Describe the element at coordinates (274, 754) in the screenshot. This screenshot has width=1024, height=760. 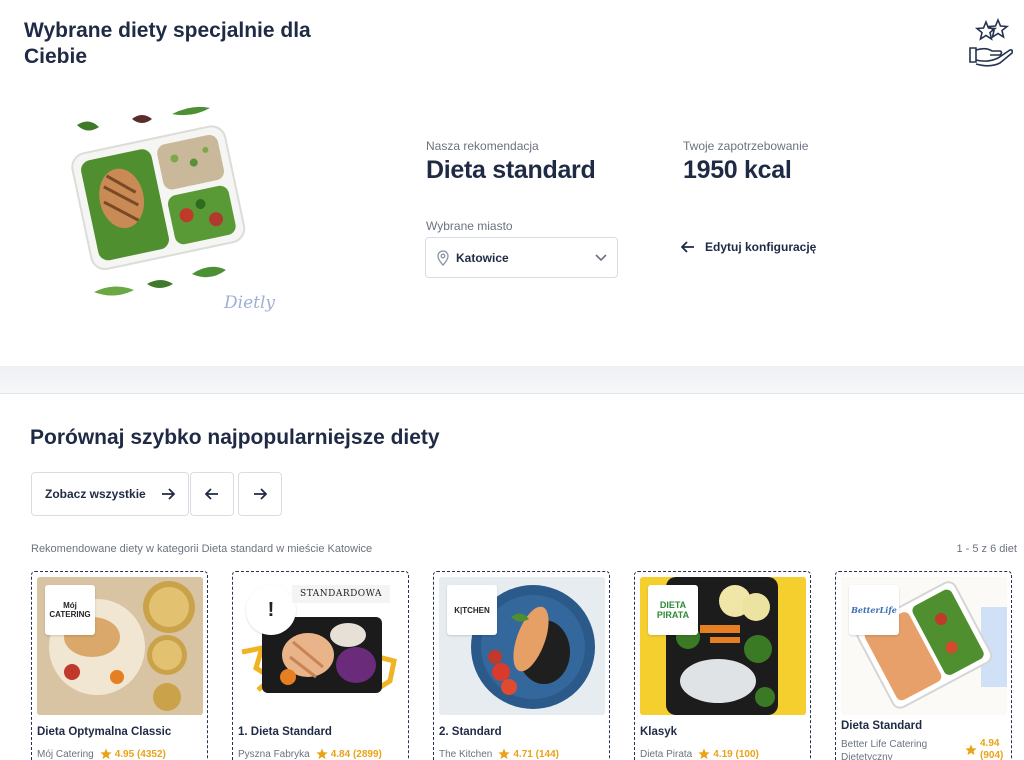
I see `diet-card-provider: Pyszna Fabryka` at that location.